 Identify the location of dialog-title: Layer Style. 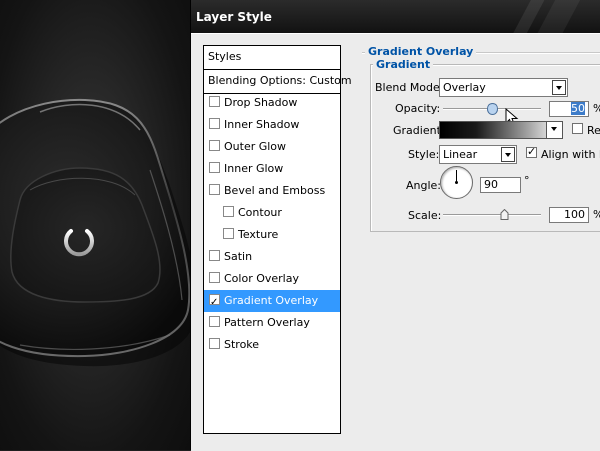
(234, 17).